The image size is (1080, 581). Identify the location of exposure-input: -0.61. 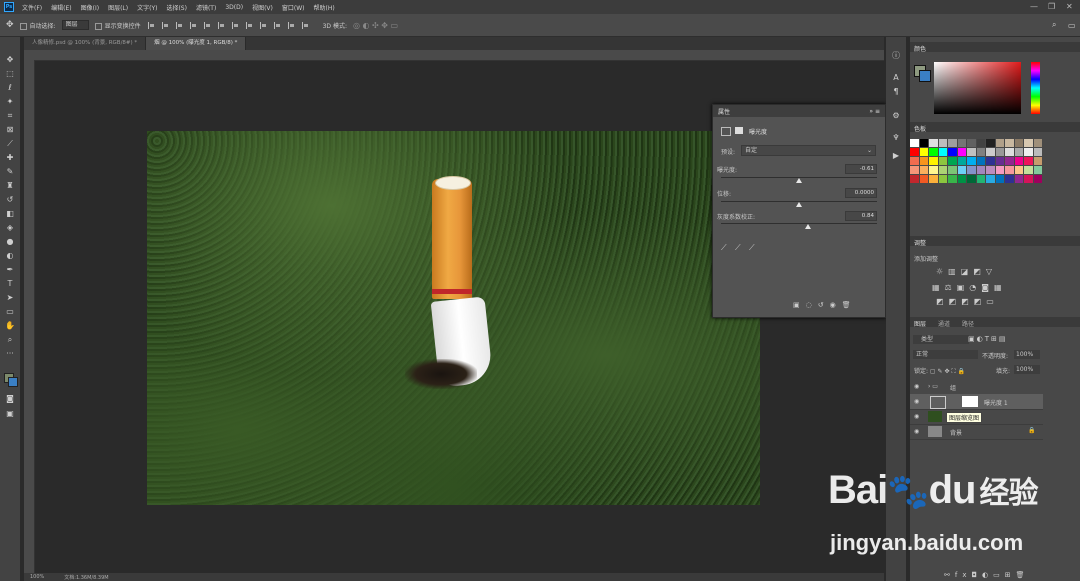
(861, 169).